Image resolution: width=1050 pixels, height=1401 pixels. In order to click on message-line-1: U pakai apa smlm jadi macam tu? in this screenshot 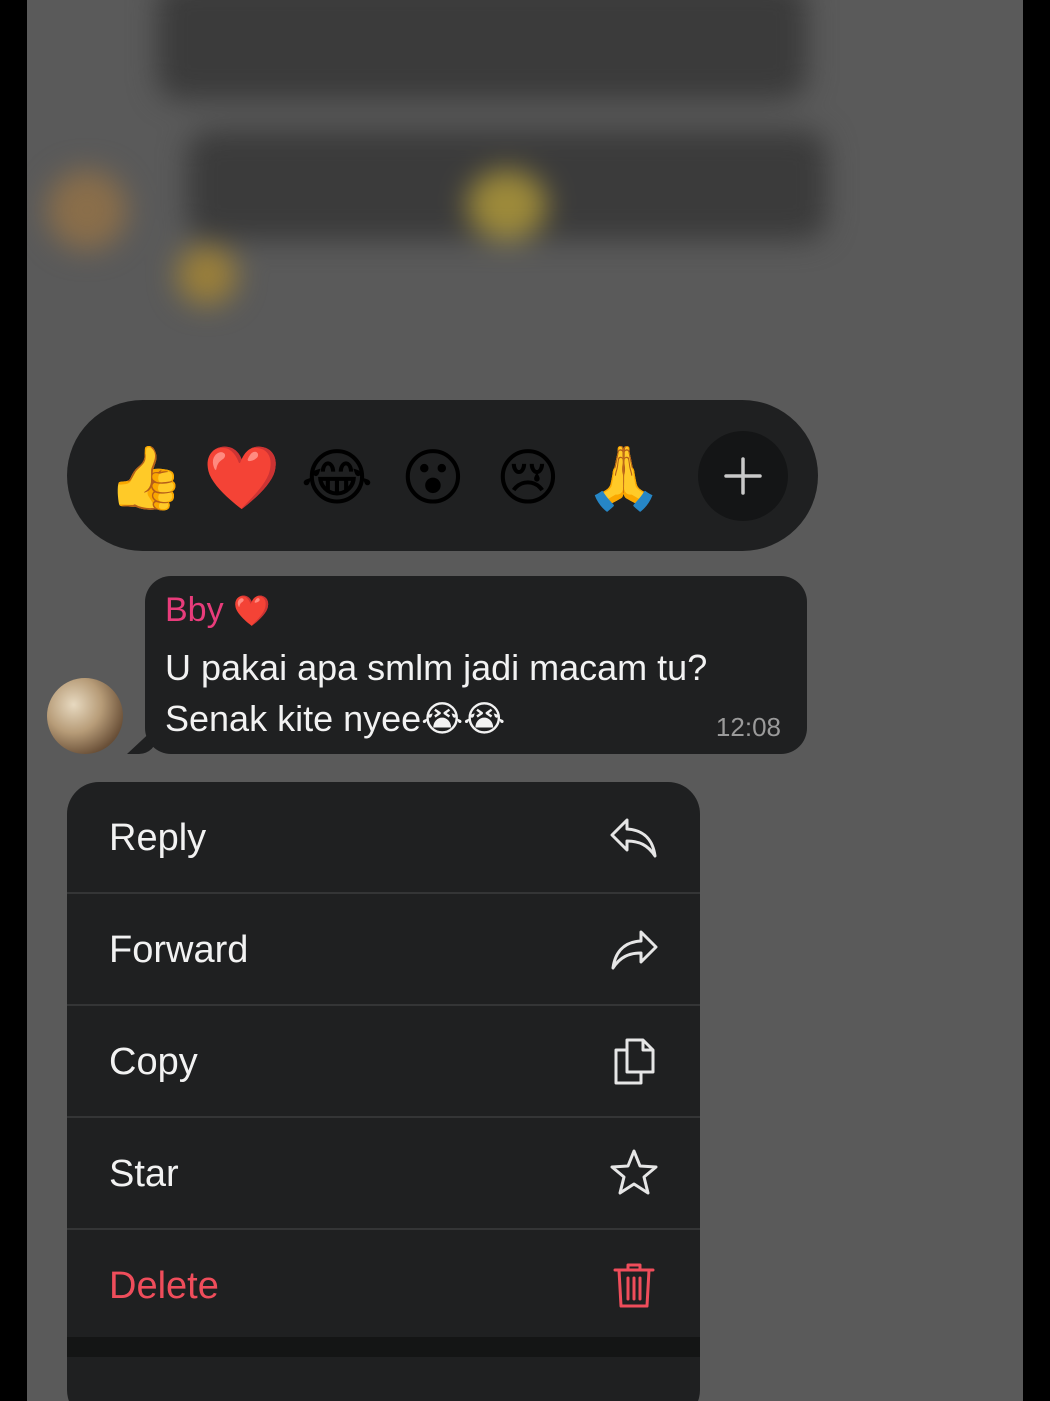, I will do `click(436, 667)`.